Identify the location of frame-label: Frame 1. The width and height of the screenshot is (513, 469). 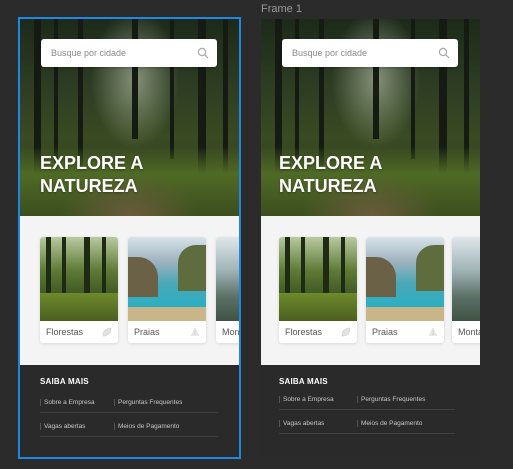
(281, 9).